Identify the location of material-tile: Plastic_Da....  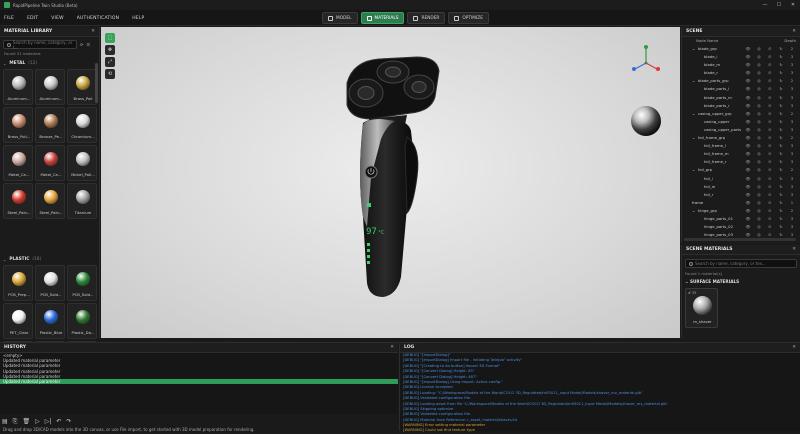
(82, 321).